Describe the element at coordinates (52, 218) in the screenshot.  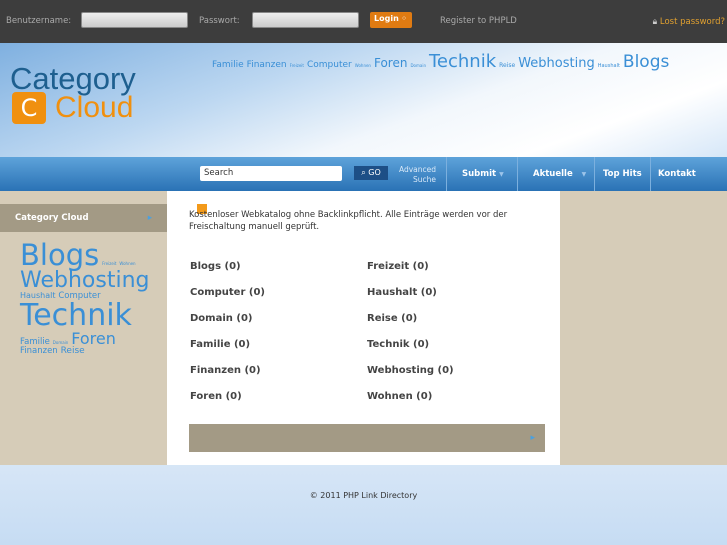
I see `category-cloud-title: Category Cloud` at that location.